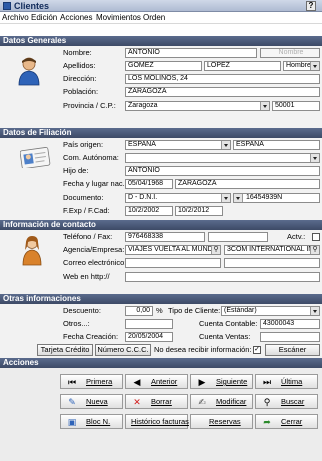 Image resolution: width=322 pixels, height=461 pixels. Describe the element at coordinates (72, 402) in the screenshot. I see `new-record-icon: ✎` at that location.